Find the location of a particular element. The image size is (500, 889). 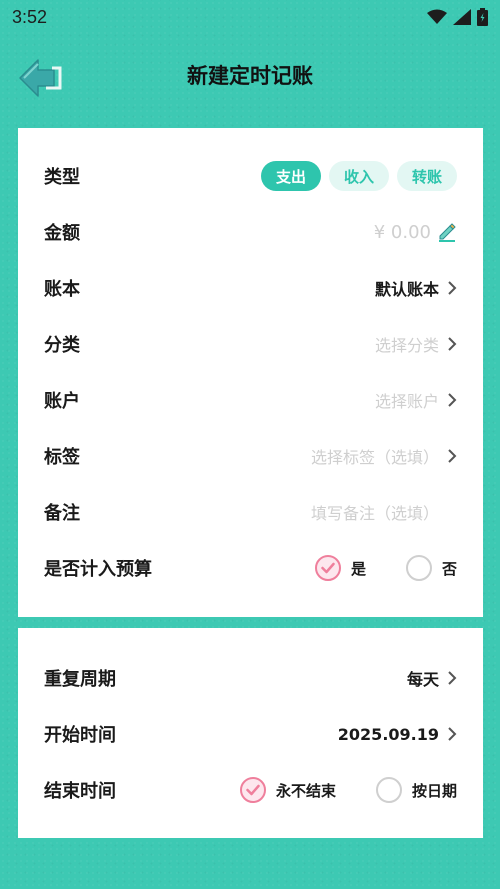

type-income-button: 收入 is located at coordinates (358, 176).